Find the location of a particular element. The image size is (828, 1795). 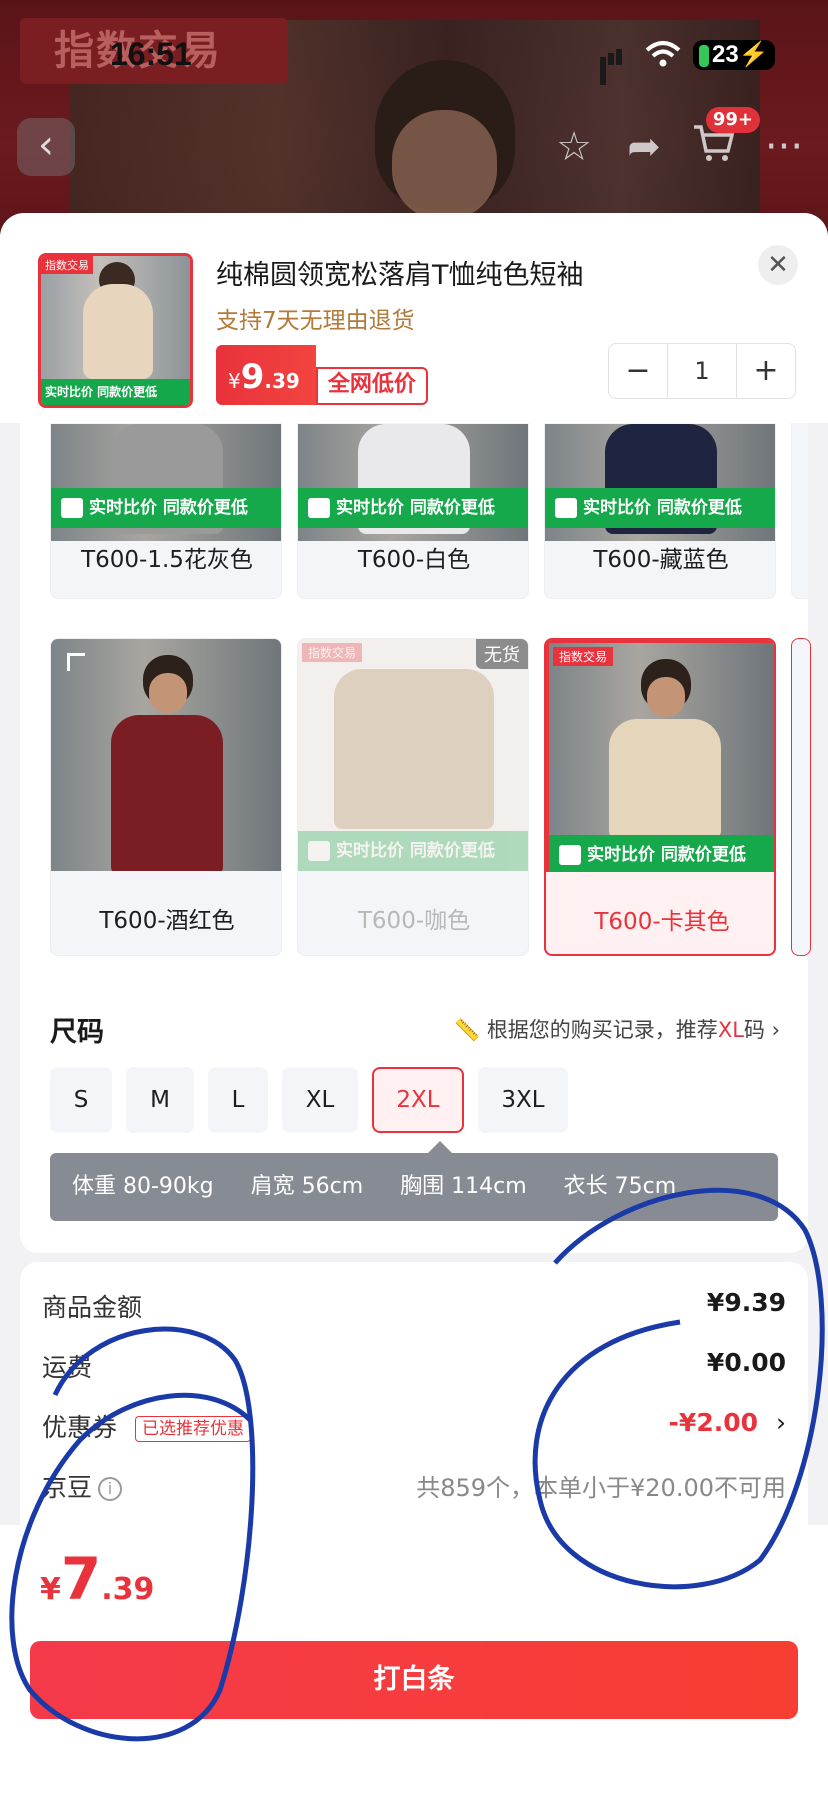

product-title: 纯棉圆领宽松落肩T恤纯色短袖 is located at coordinates (400, 275).